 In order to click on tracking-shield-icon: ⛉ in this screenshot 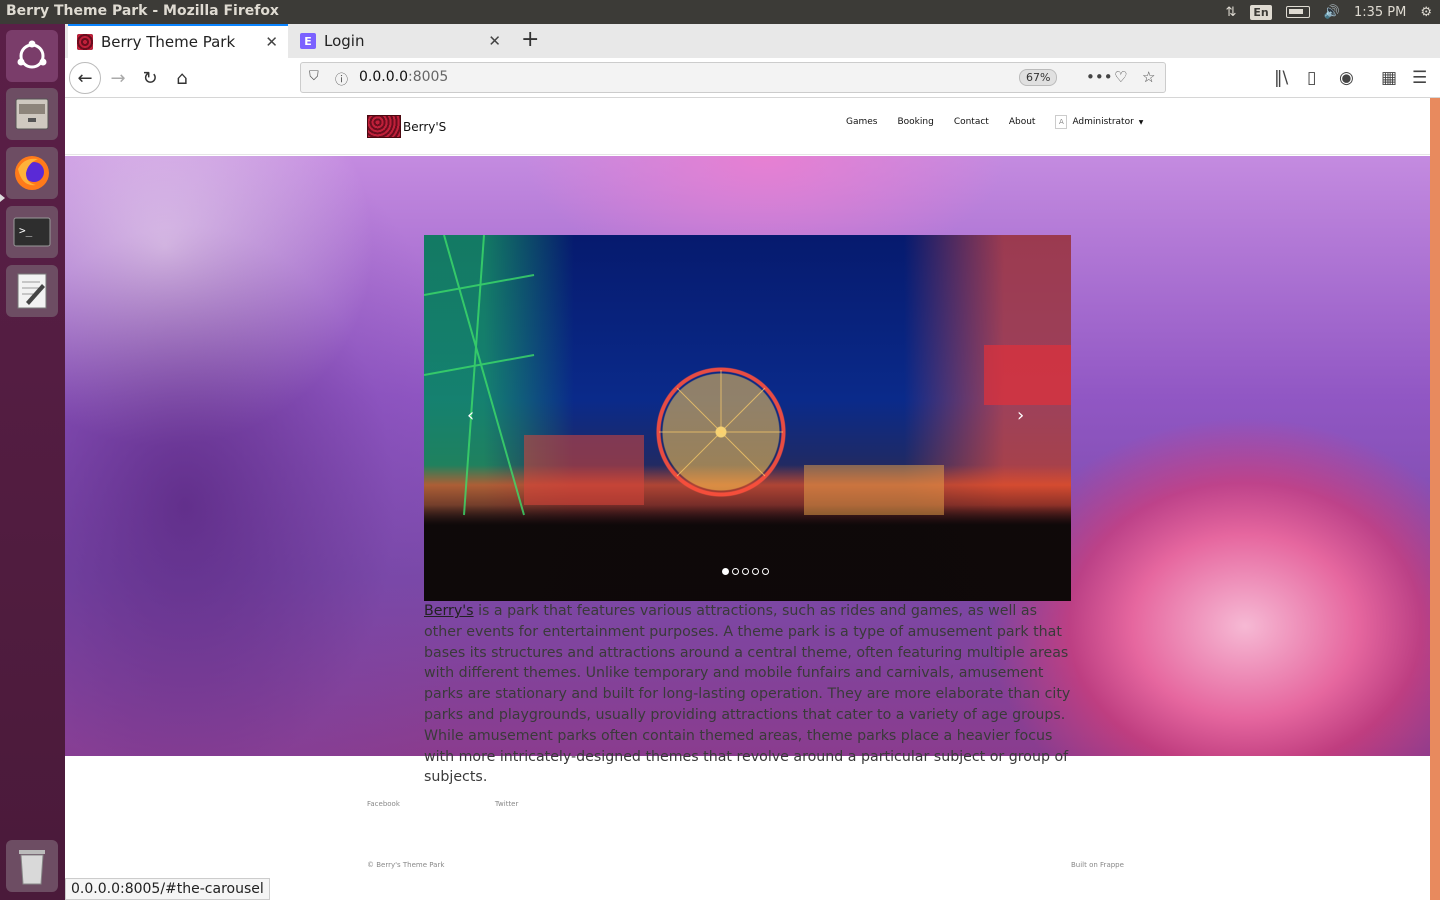, I will do `click(314, 76)`.